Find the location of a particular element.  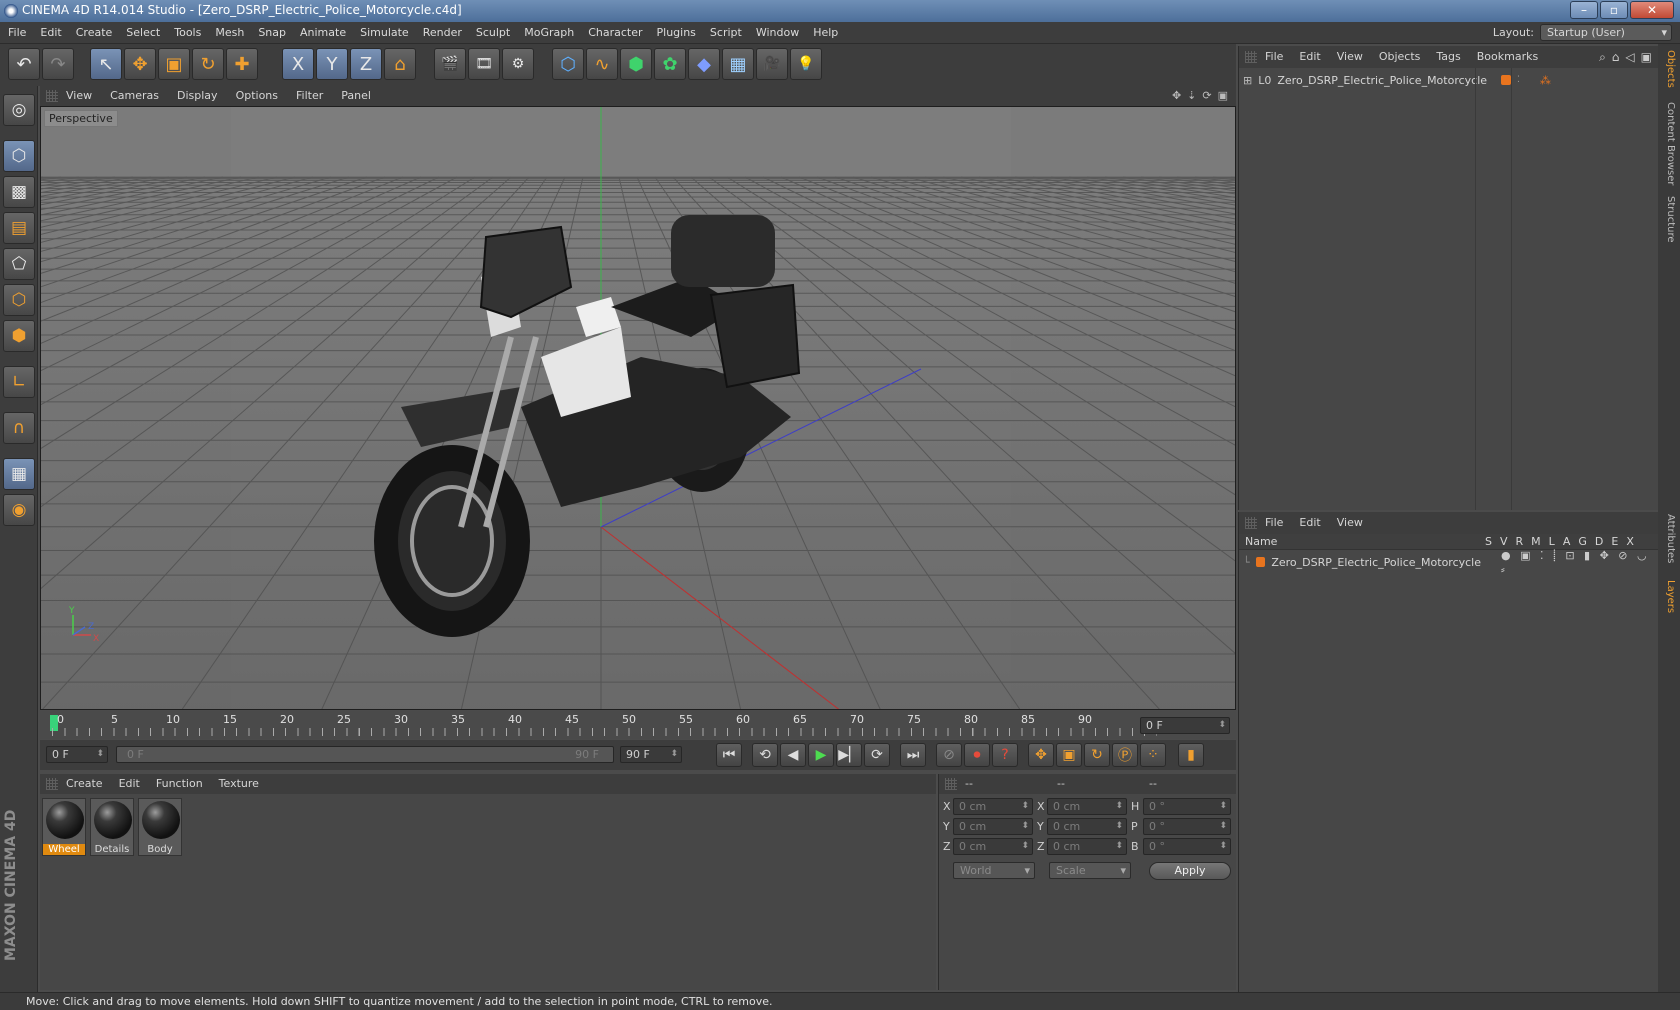

rotate-icon: ↻ is located at coordinates (208, 64).